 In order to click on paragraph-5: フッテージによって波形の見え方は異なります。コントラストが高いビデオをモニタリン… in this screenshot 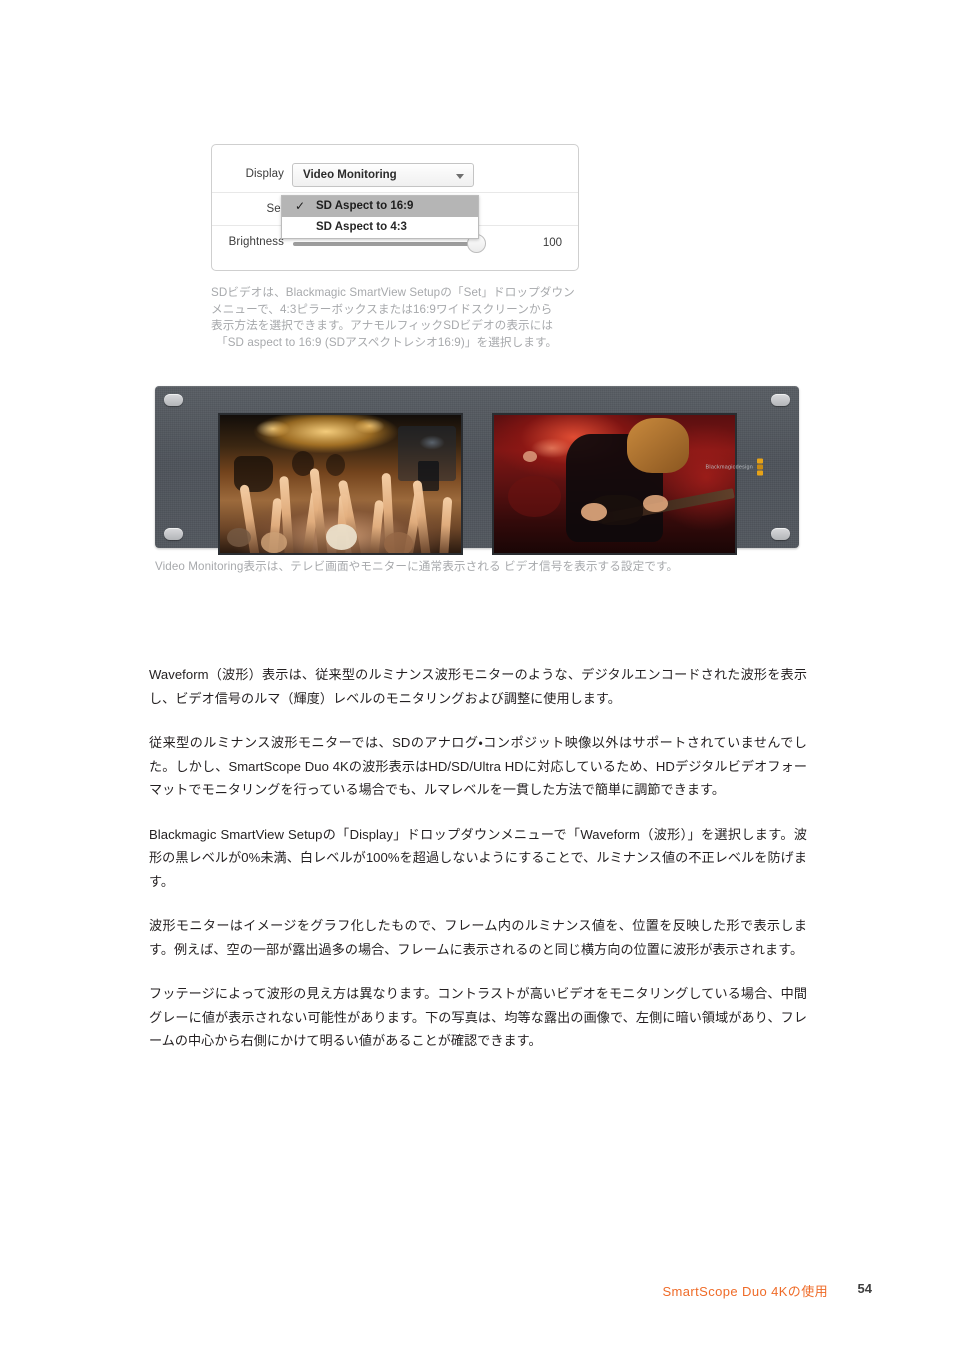, I will do `click(478, 1017)`.